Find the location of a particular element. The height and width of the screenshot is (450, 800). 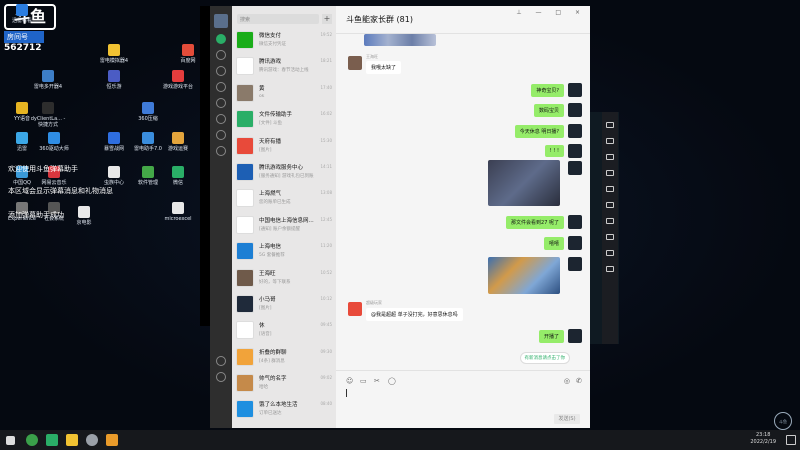

add-button: + is located at coordinates (327, 19).